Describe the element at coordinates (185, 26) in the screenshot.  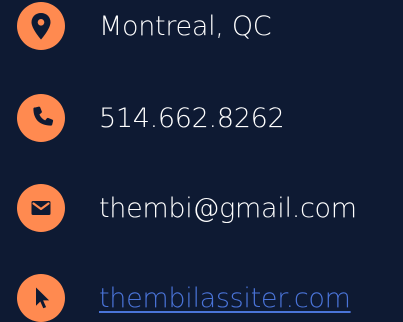
I see `location-text: Montreal, QC` at that location.